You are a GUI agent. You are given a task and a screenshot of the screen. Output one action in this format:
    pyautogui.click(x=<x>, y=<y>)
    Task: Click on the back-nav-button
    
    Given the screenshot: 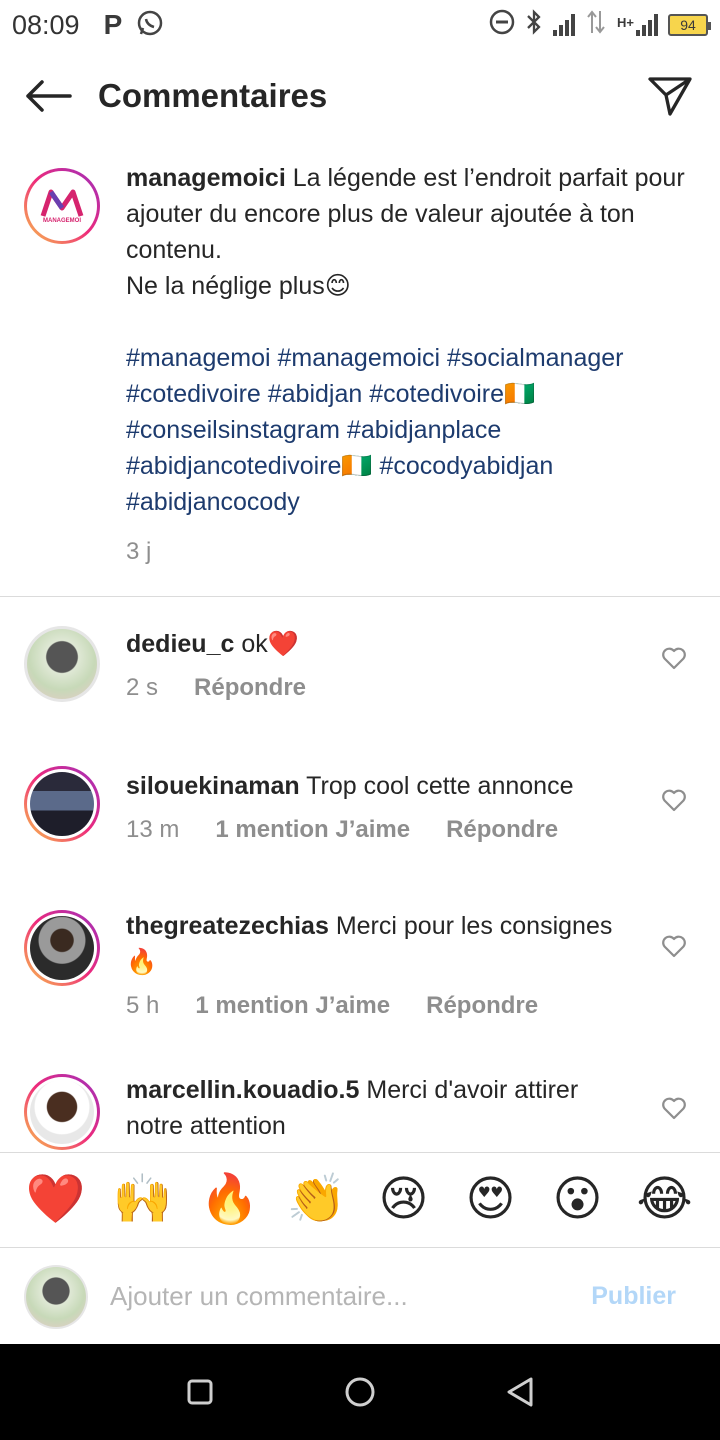 What is the action you would take?
    pyautogui.click(x=520, y=1392)
    